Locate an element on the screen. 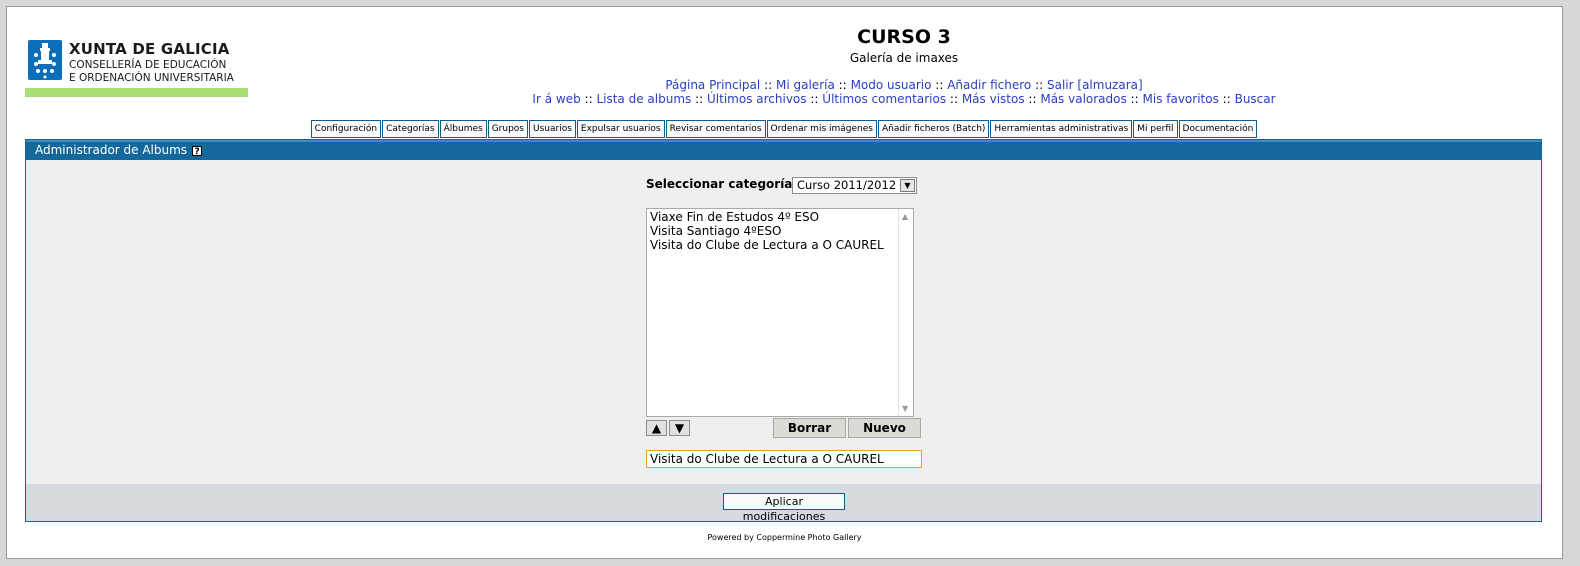 The width and height of the screenshot is (1580, 566). admin-tab-sort-pictures: Ordenar mis imágenes is located at coordinates (821, 129).